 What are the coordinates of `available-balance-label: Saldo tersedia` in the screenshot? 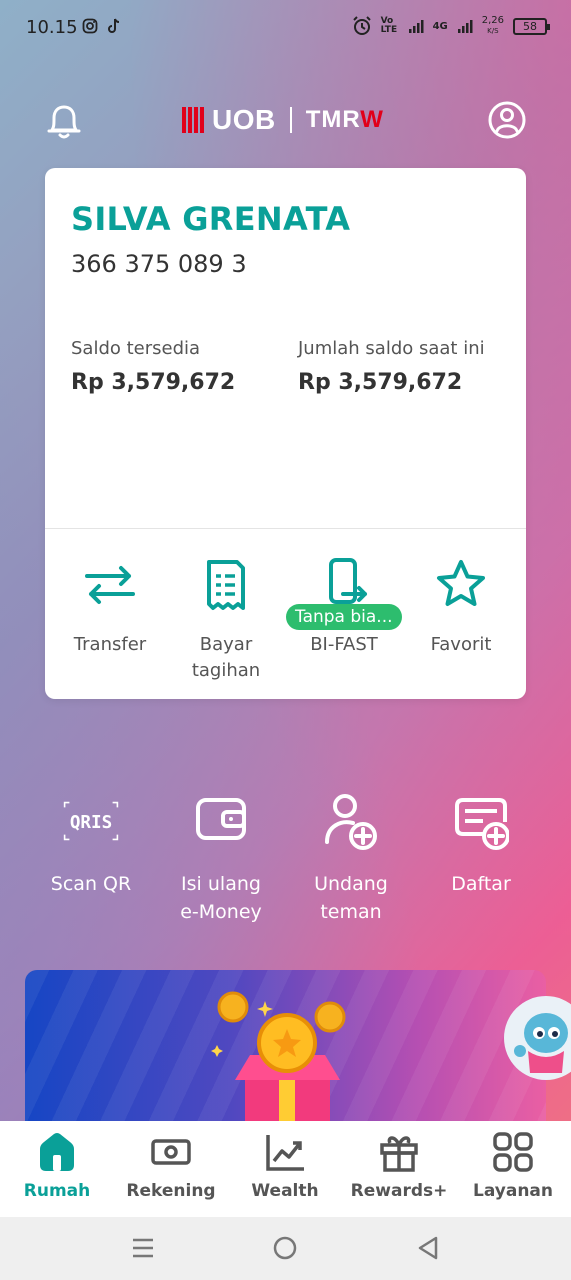 It's located at (136, 348).